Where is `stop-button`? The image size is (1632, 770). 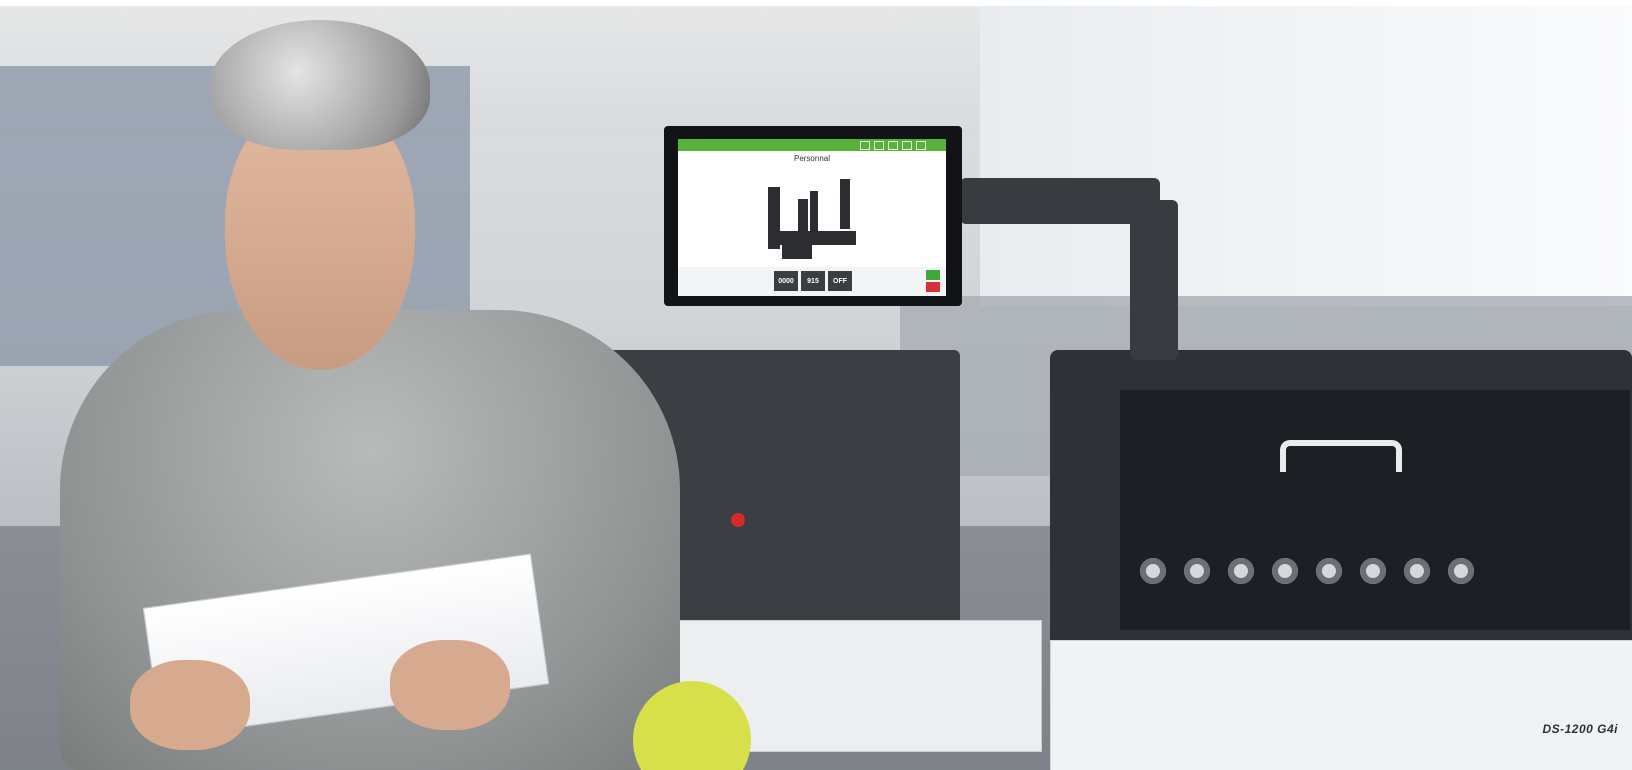
stop-button is located at coordinates (933, 287).